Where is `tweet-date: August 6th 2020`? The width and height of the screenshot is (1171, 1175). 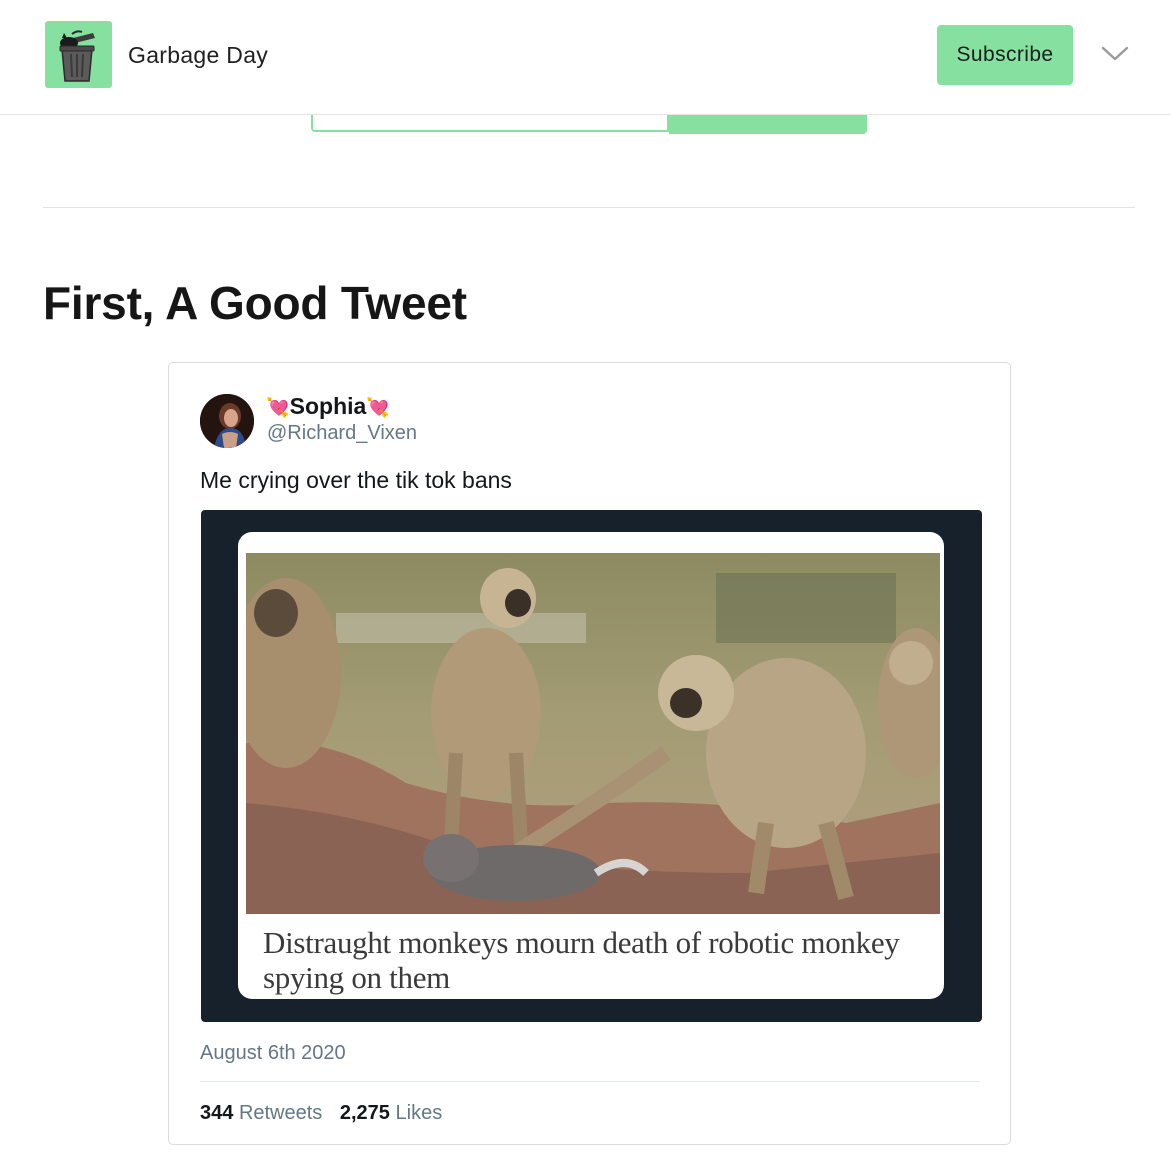
tweet-date: August 6th 2020 is located at coordinates (273, 1053).